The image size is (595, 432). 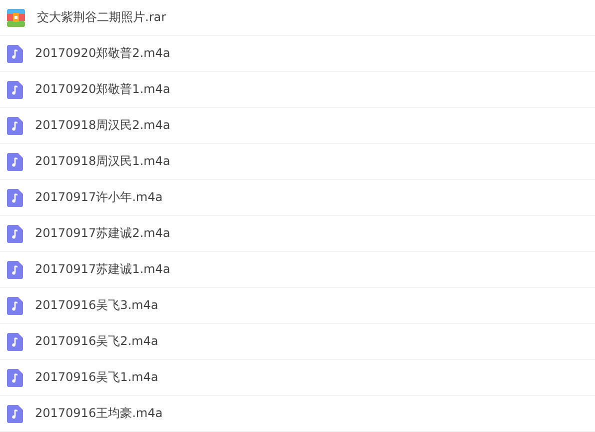 I want to click on file-name: 20170916吴飞2.m4a, so click(x=96, y=341).